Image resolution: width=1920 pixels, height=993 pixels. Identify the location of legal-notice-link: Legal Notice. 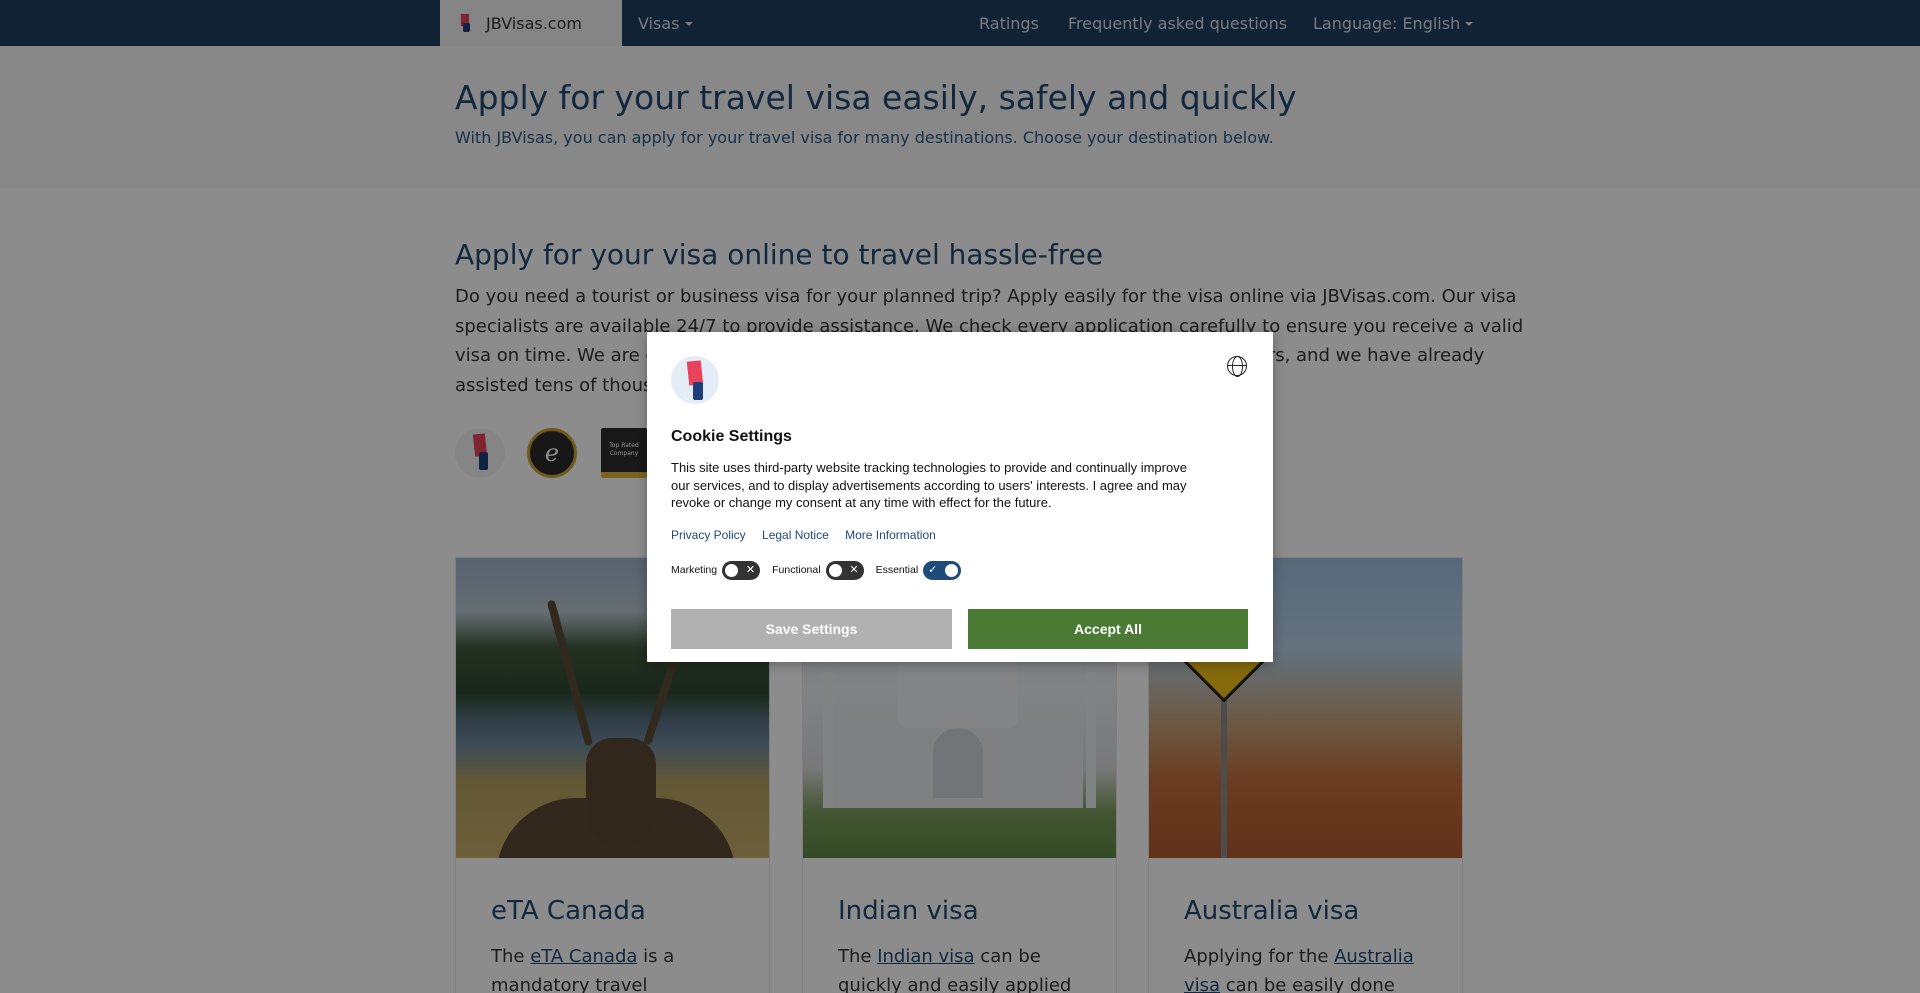
(795, 535).